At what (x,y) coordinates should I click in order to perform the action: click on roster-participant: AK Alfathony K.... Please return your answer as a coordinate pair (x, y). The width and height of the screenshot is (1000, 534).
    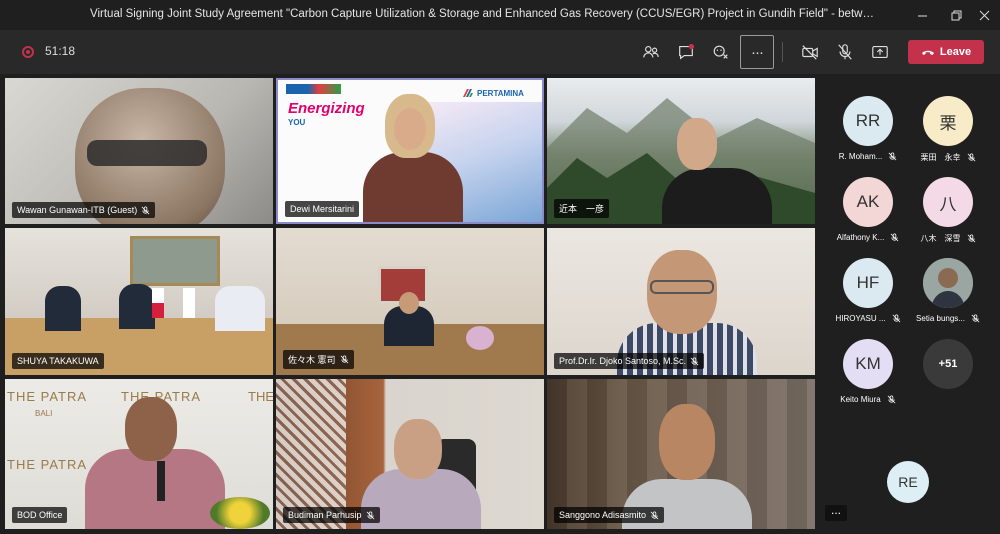
    Looking at the image, I should click on (868, 209).